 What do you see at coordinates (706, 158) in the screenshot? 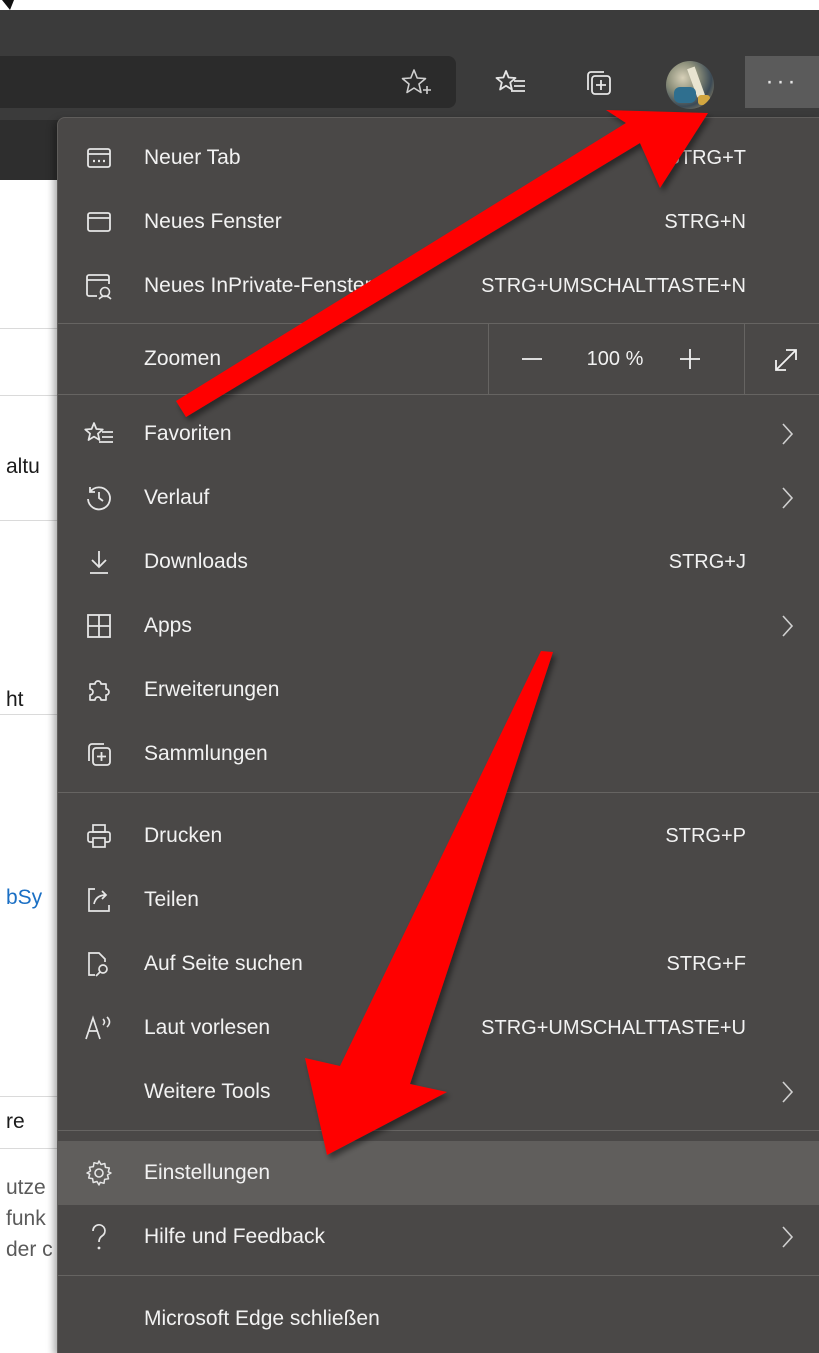
I see `menu-item-shortcut: STRG+T` at bounding box center [706, 158].